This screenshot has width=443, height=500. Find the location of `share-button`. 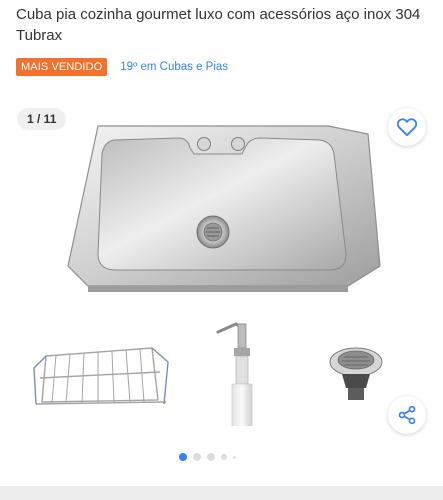

share-button is located at coordinates (407, 415).